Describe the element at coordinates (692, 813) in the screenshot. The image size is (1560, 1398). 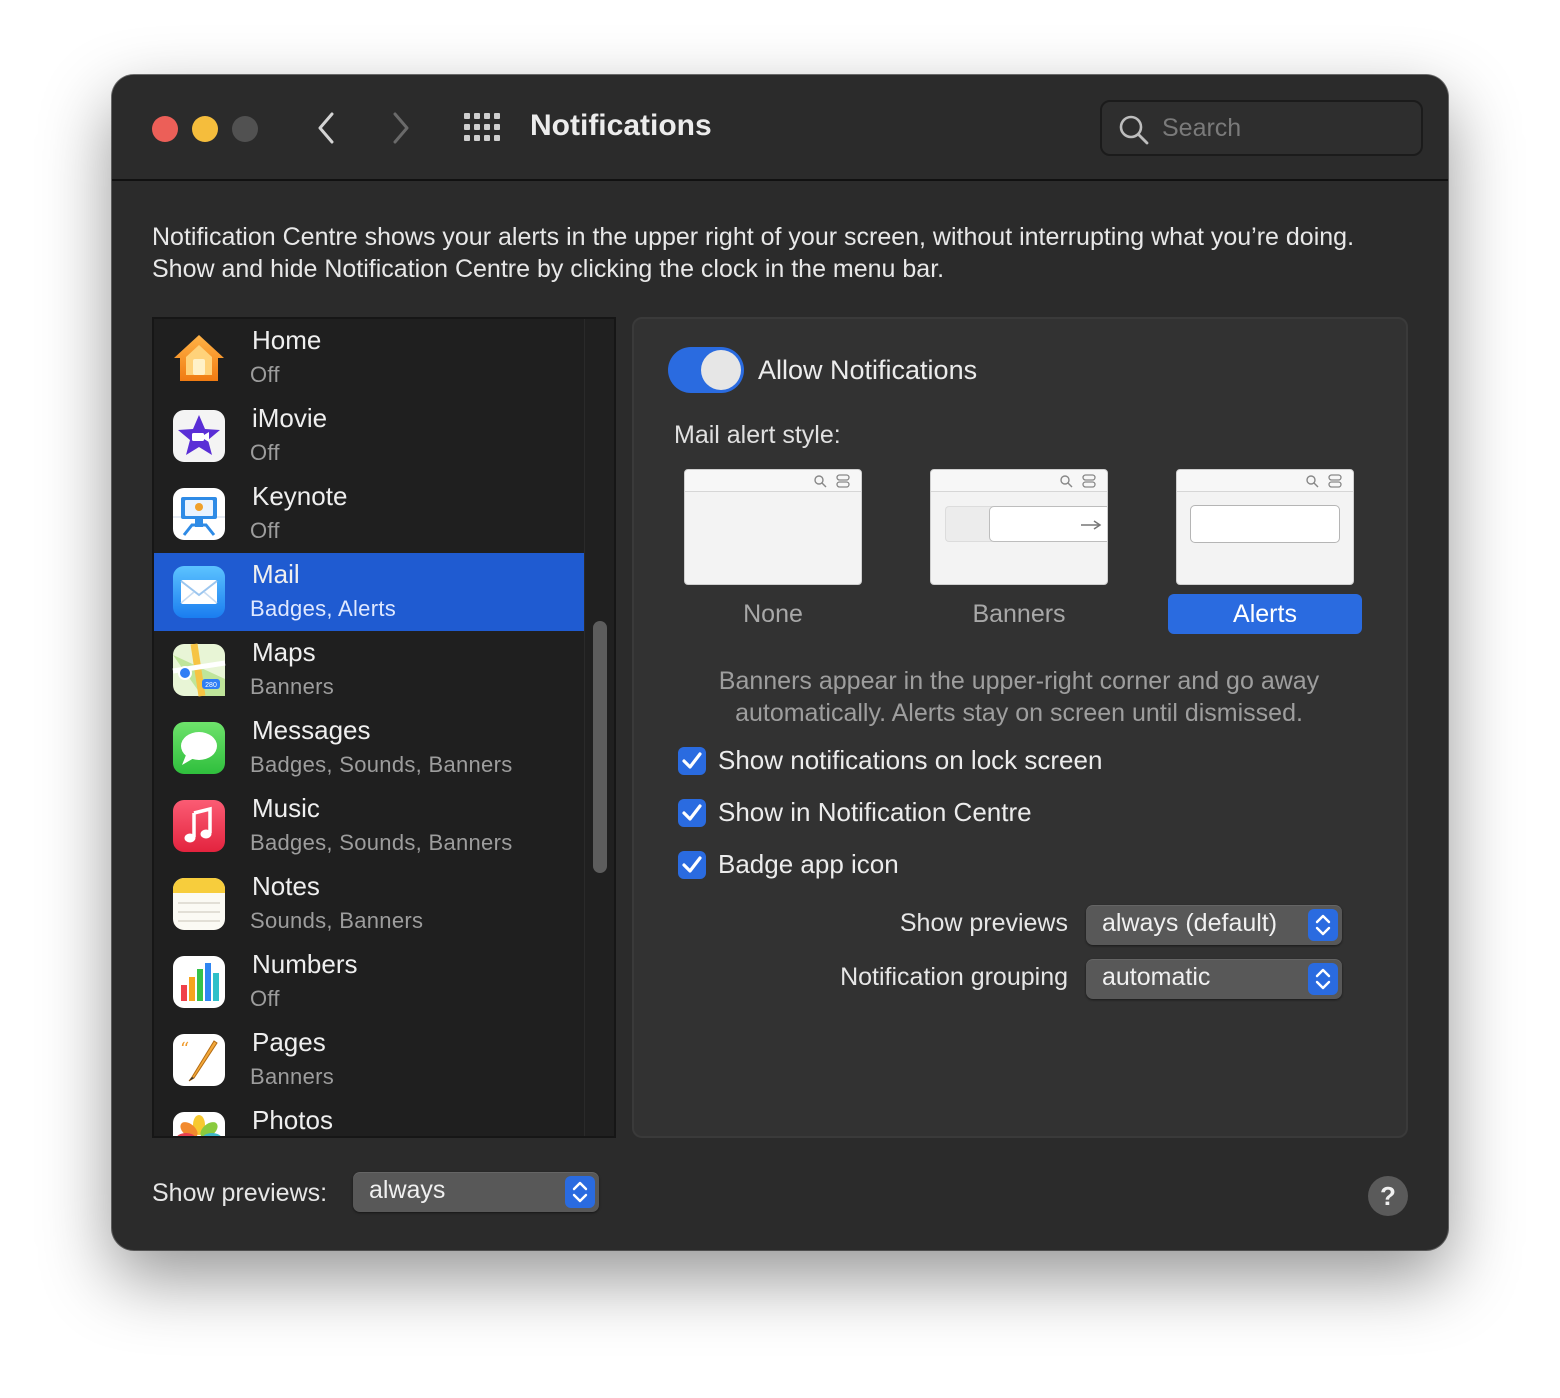
I see `notification-centre-checkbox` at that location.